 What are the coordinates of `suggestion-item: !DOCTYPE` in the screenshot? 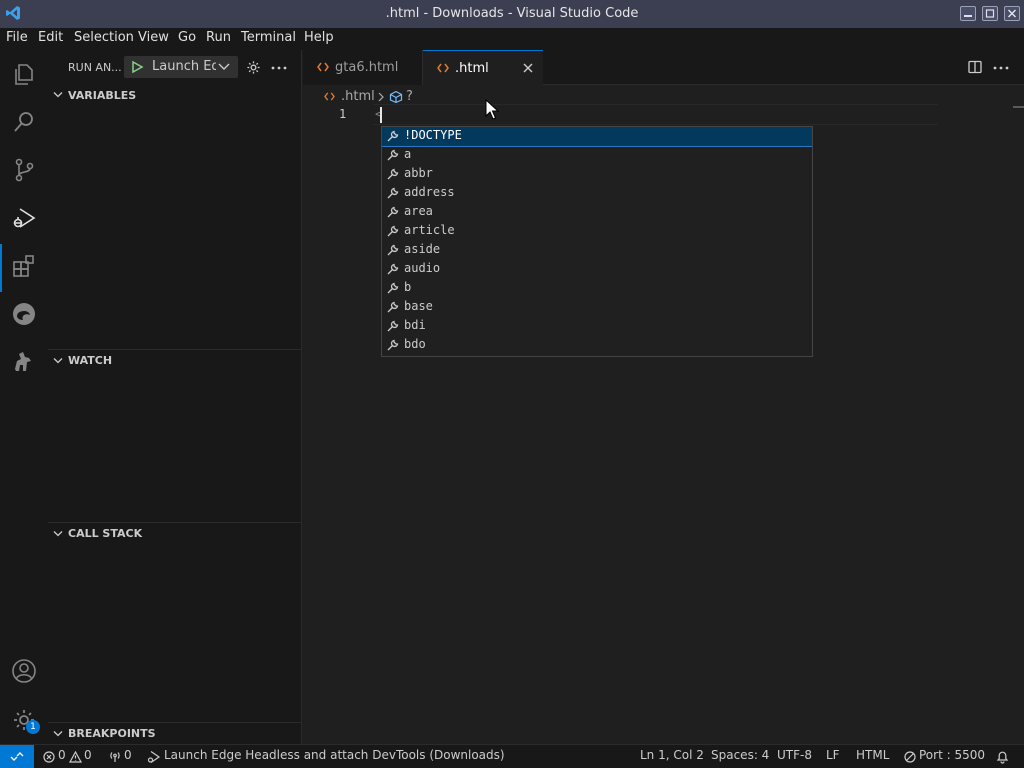 It's located at (597, 137).